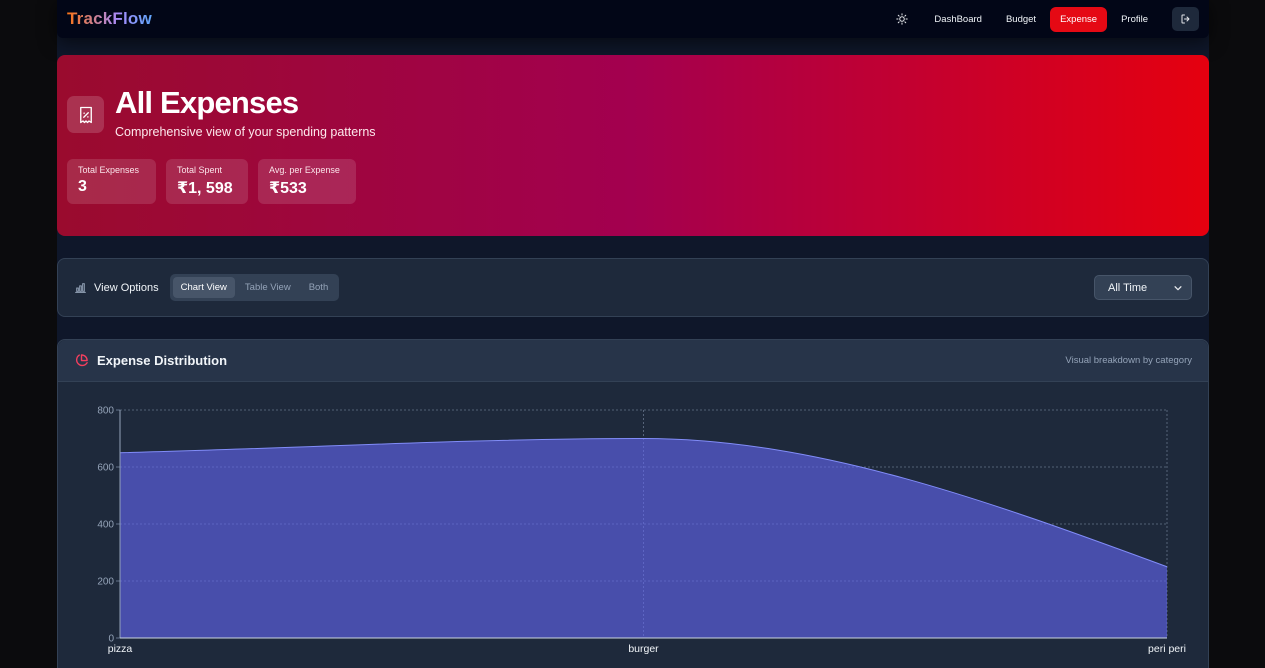 The image size is (1265, 668). I want to click on view-options-title: View Options, so click(126, 287).